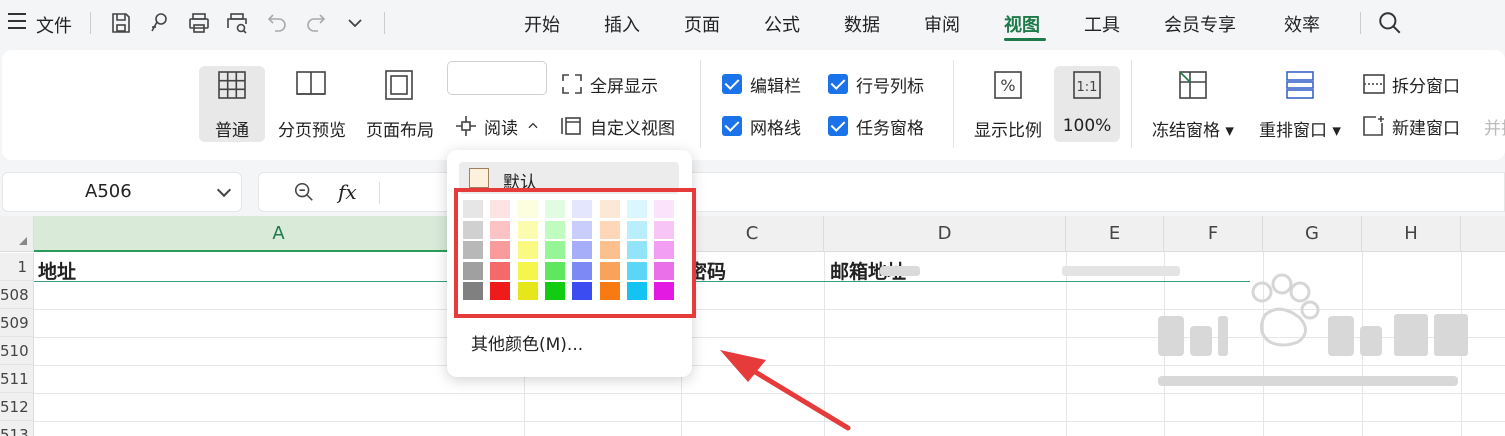  Describe the element at coordinates (311, 83) in the screenshot. I see `page-break-icon` at that location.